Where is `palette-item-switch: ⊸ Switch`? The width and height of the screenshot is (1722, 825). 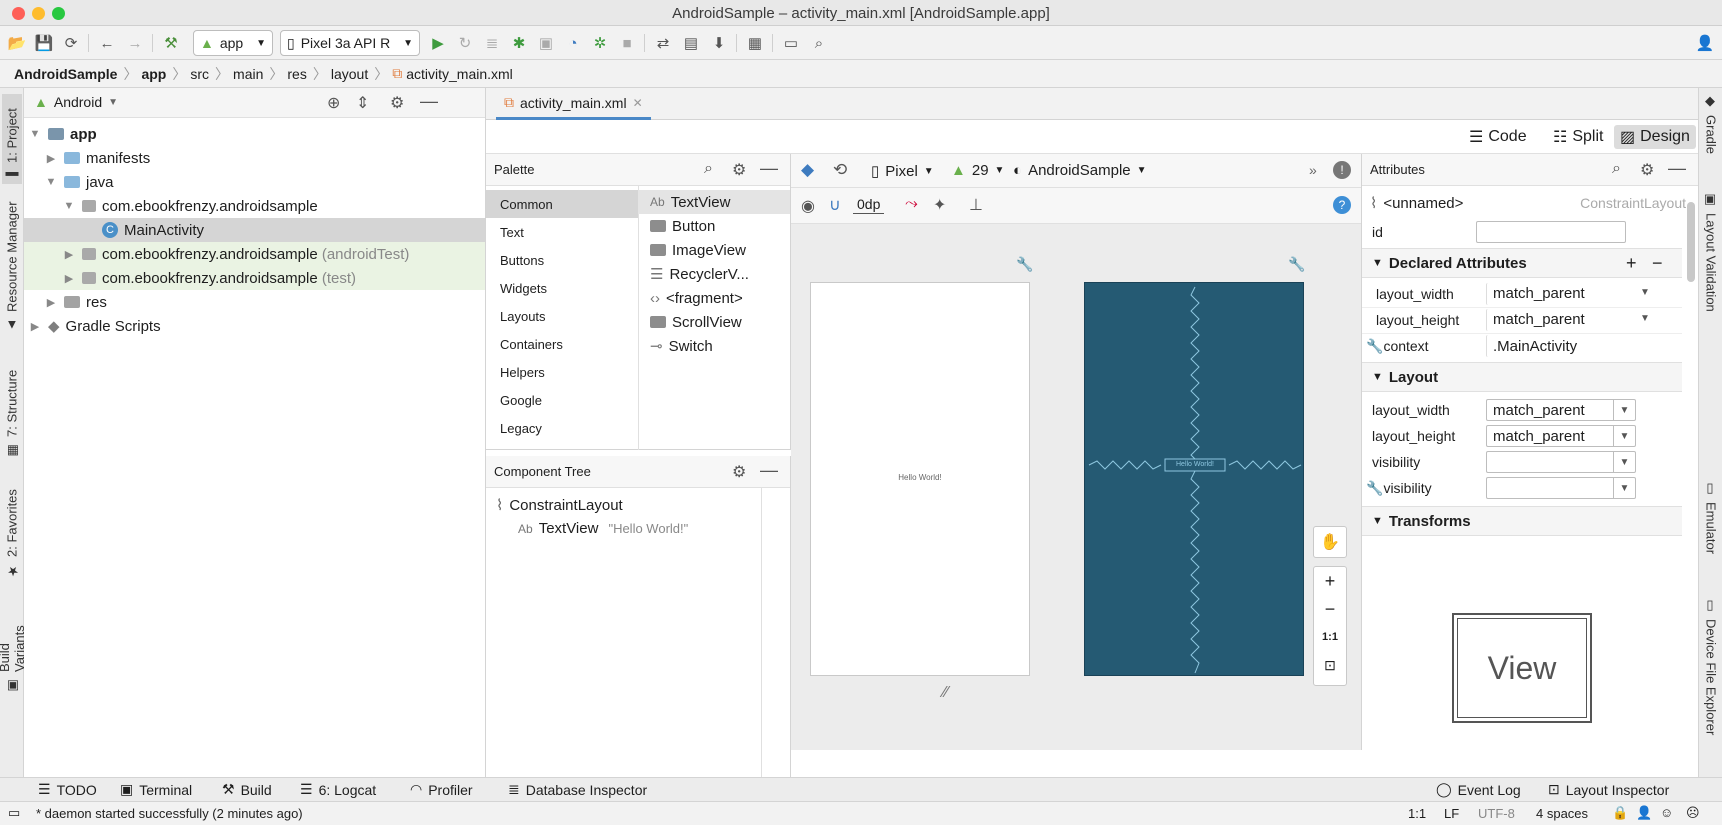
palette-item-switch: ⊸ Switch is located at coordinates (714, 346).